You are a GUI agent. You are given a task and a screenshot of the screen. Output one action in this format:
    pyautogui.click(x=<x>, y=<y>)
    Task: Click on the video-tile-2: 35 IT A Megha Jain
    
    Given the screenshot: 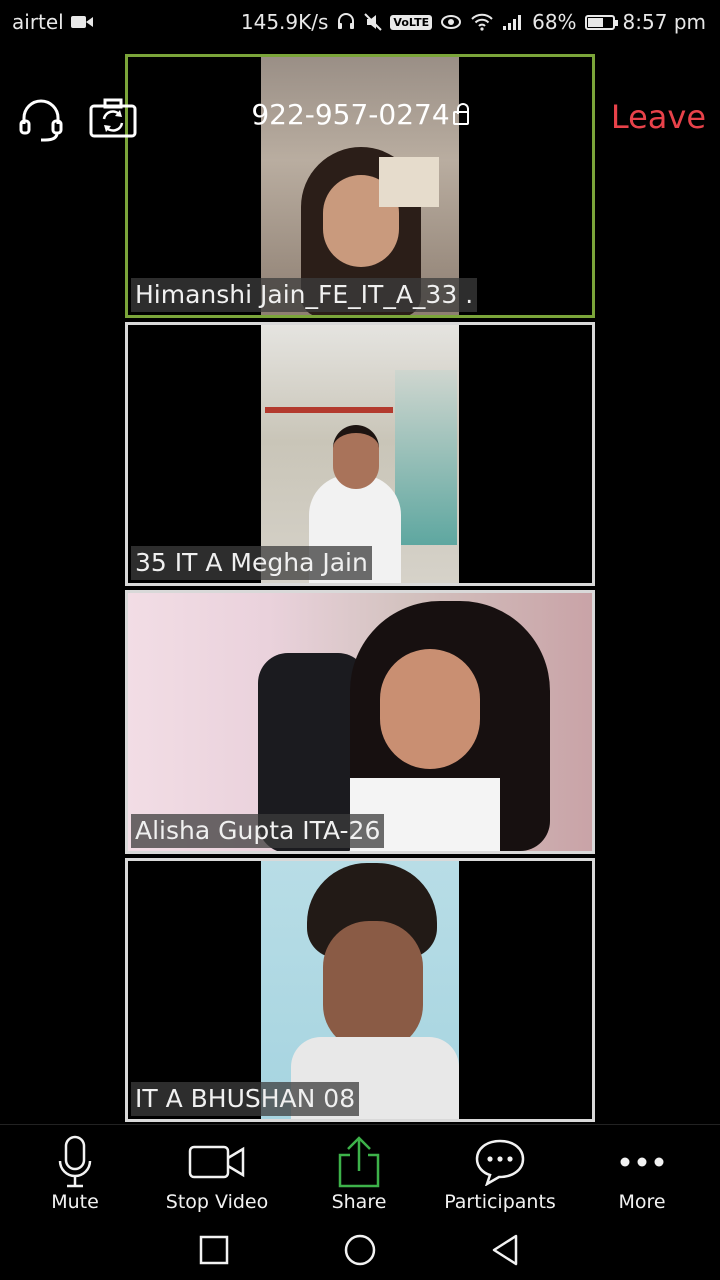 What is the action you would take?
    pyautogui.click(x=360, y=454)
    